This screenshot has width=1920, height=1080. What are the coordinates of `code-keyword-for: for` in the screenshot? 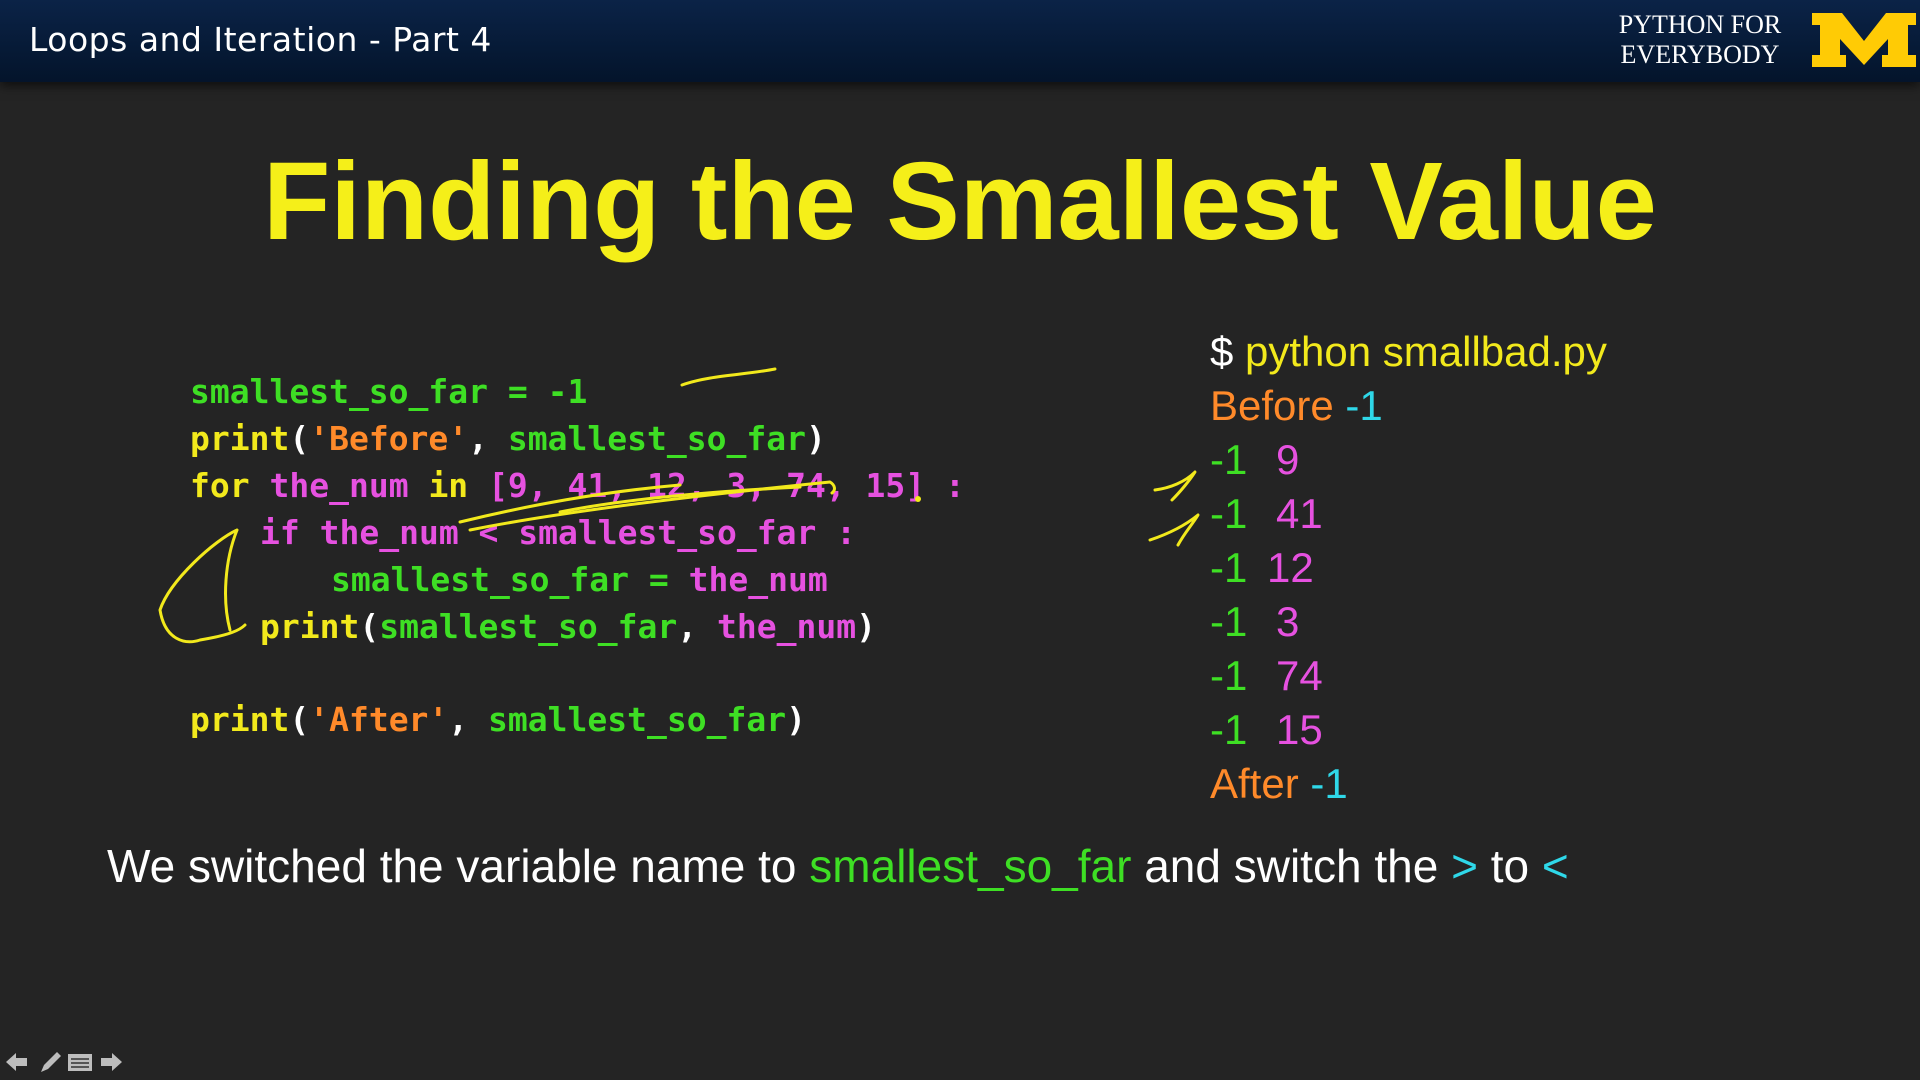 It's located at (220, 485).